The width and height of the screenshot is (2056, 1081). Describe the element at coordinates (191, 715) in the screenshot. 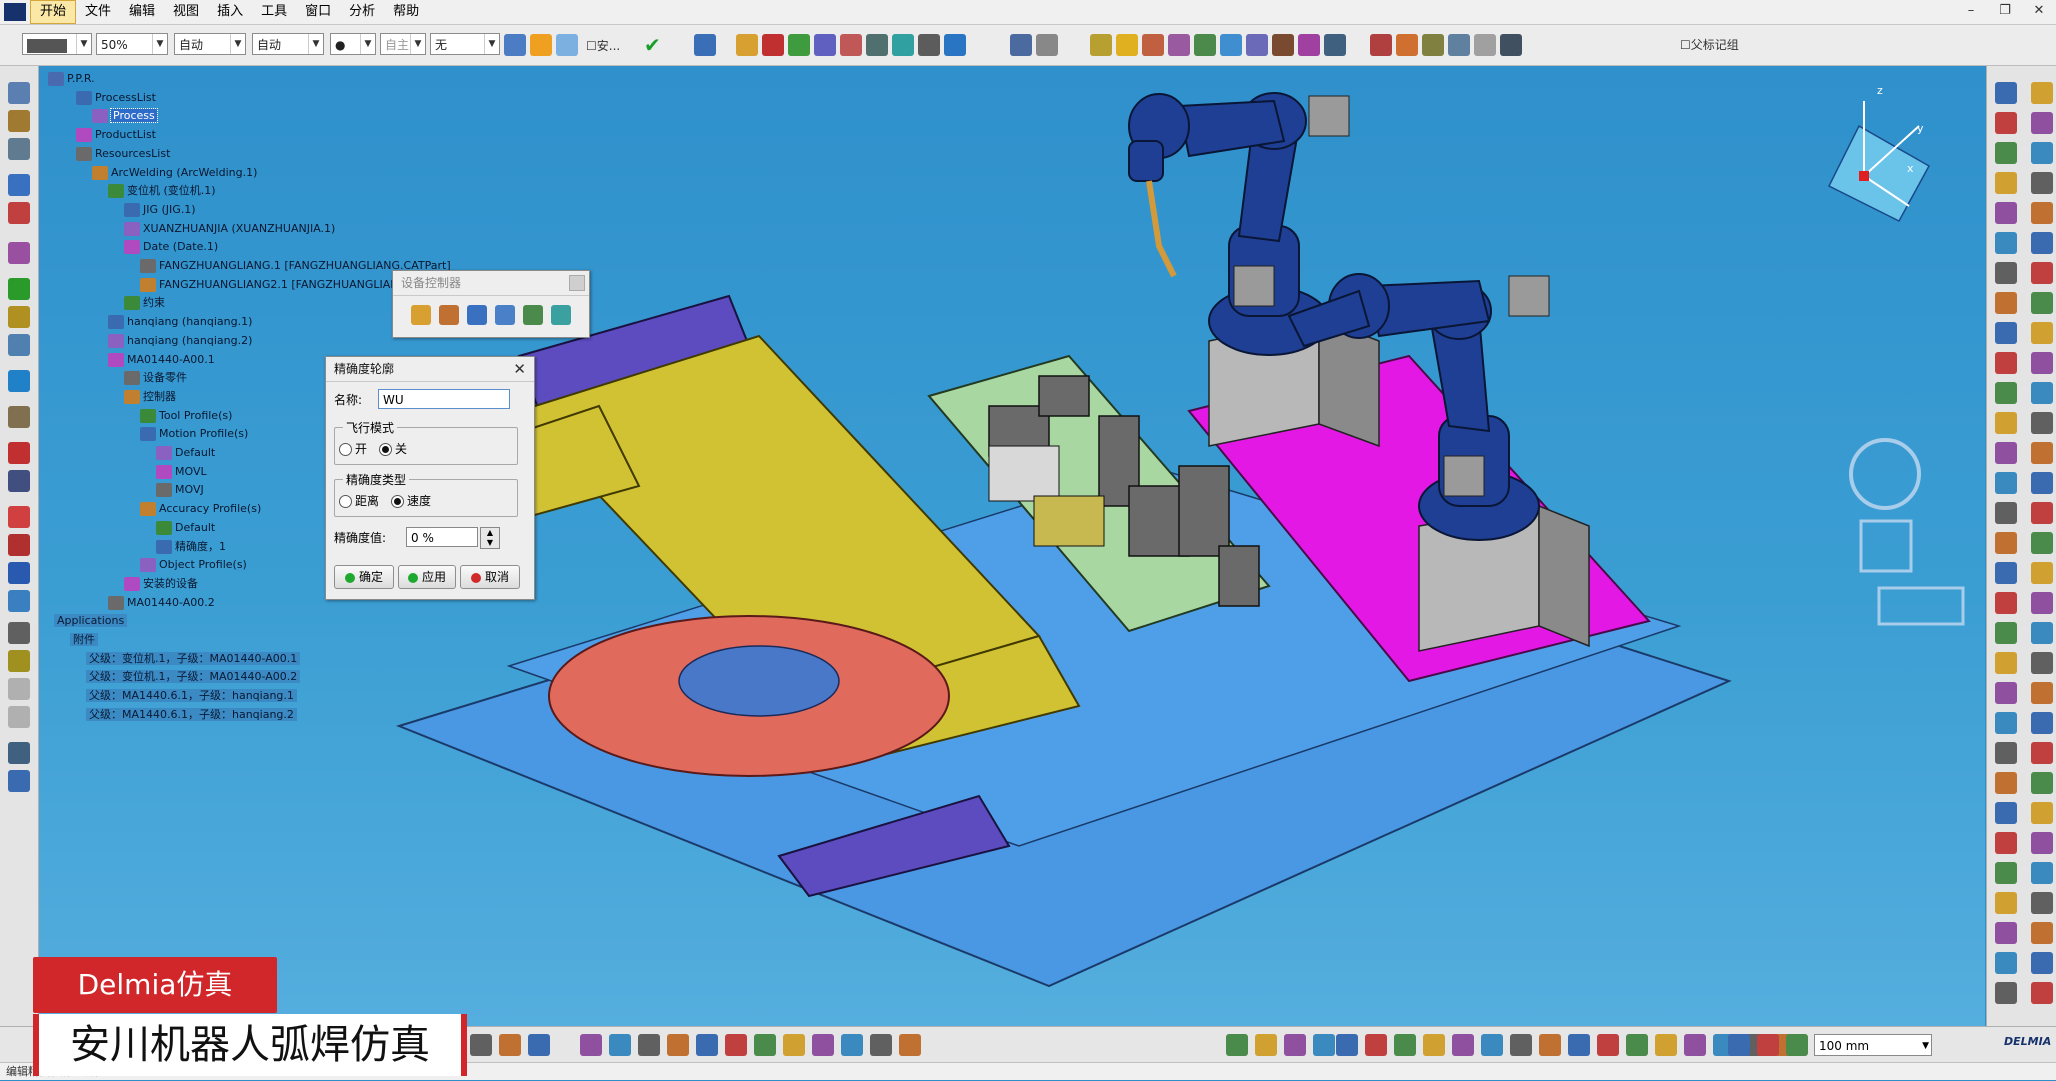

I see `application-node: 父级：MA1440.6.1，子级：hanqiang.2` at that location.